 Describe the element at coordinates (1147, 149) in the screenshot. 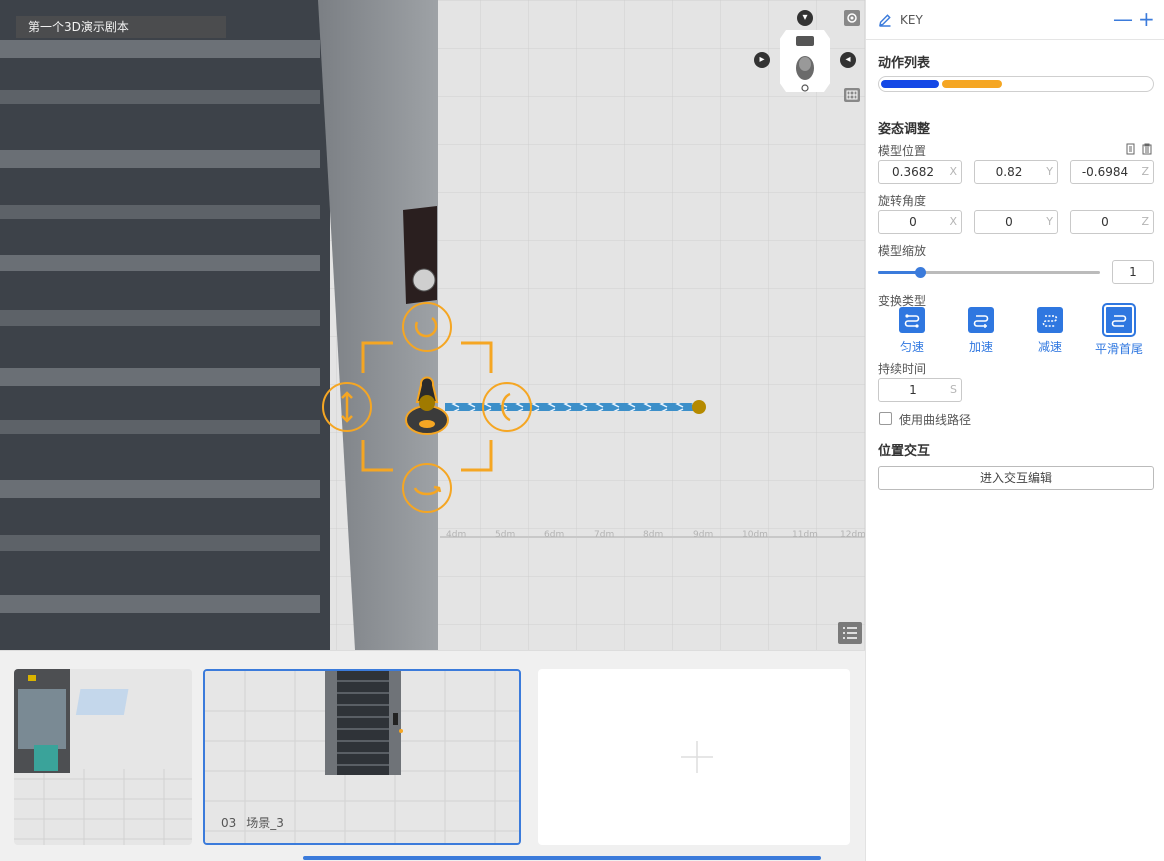

I see `paste-icon` at that location.